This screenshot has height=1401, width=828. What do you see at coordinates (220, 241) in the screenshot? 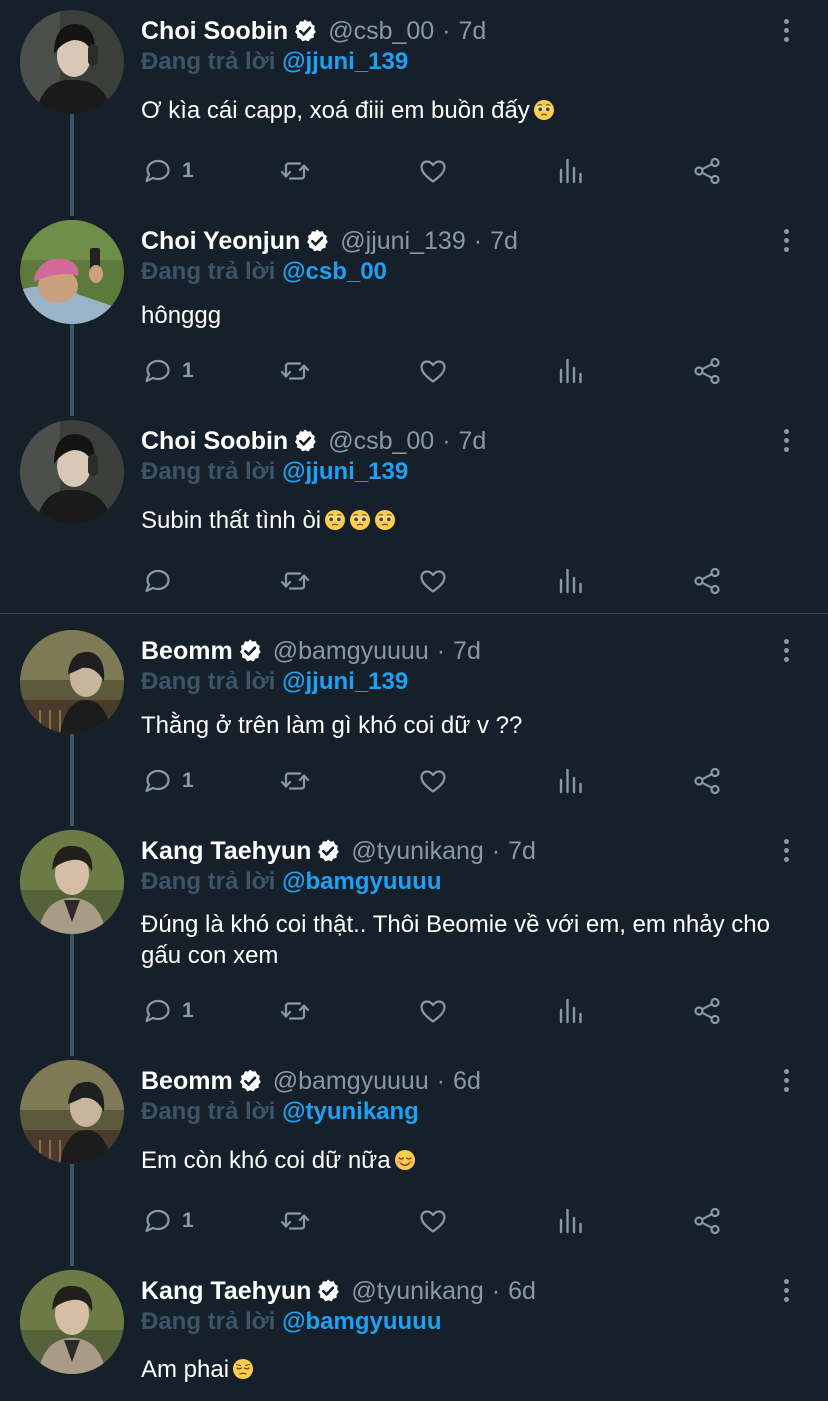
I see `display-name: Choi Yeonjun` at bounding box center [220, 241].